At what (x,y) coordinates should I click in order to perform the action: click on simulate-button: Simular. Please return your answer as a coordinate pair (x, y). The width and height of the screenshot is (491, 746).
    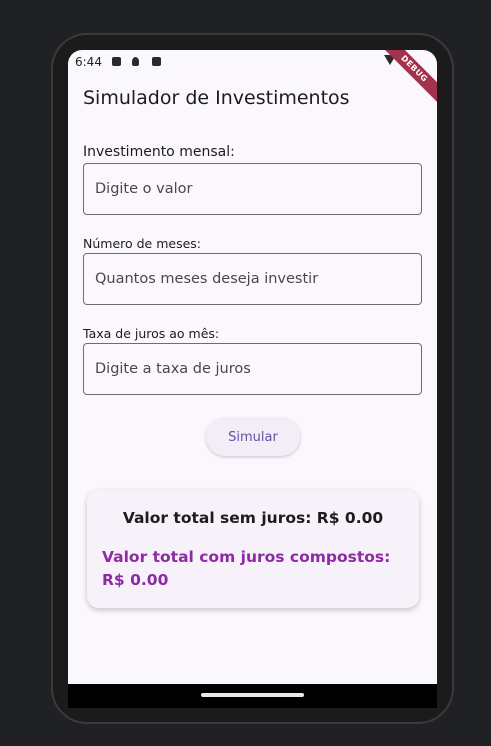
    Looking at the image, I should click on (253, 437).